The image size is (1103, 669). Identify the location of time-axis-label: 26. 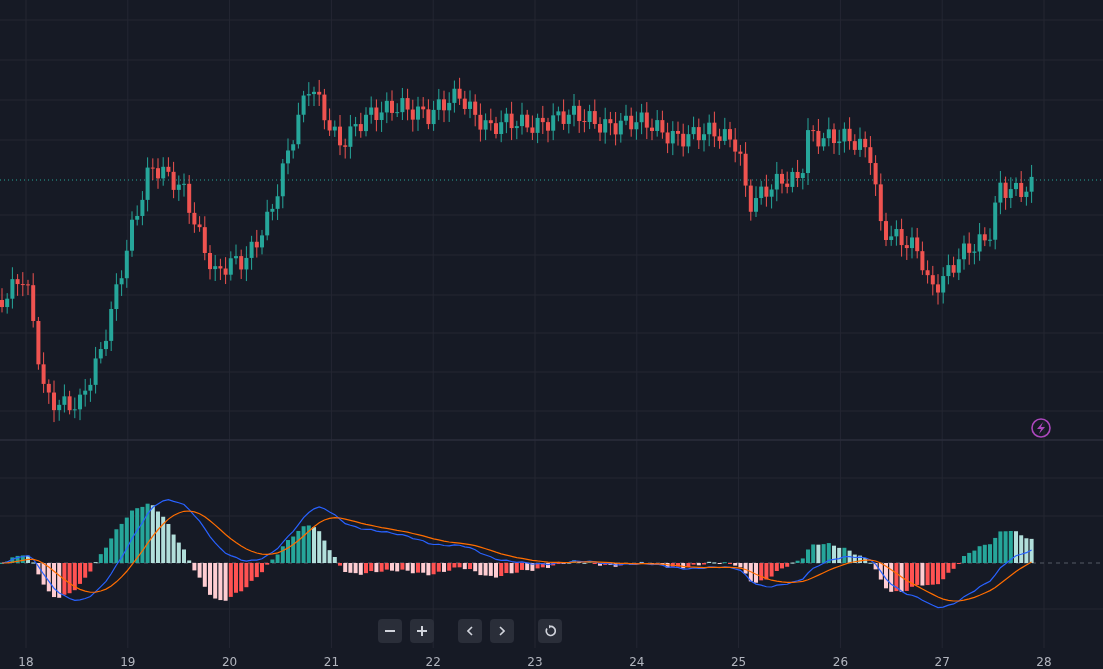
(840, 662).